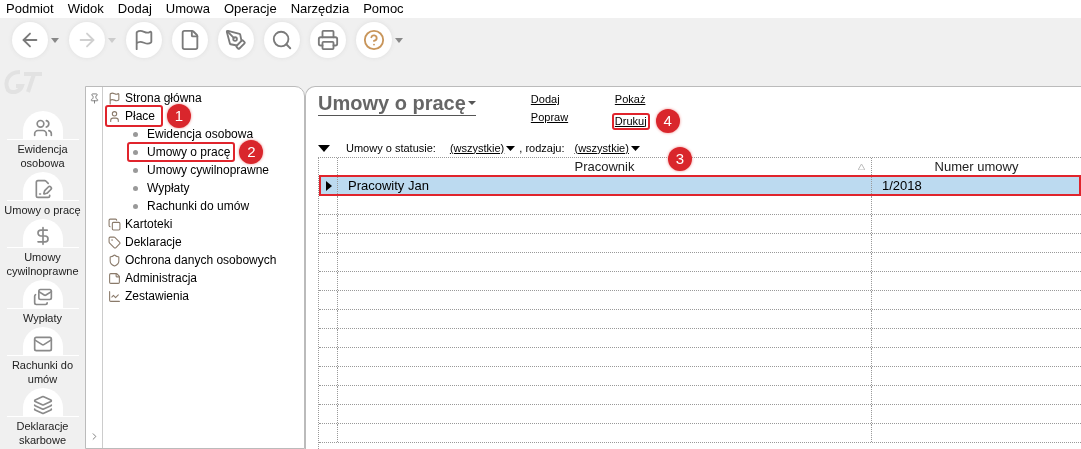 The width and height of the screenshot is (1081, 449). Describe the element at coordinates (42, 264) in the screenshot. I see `shortcut-label: Umowy cywilnoprawne` at that location.